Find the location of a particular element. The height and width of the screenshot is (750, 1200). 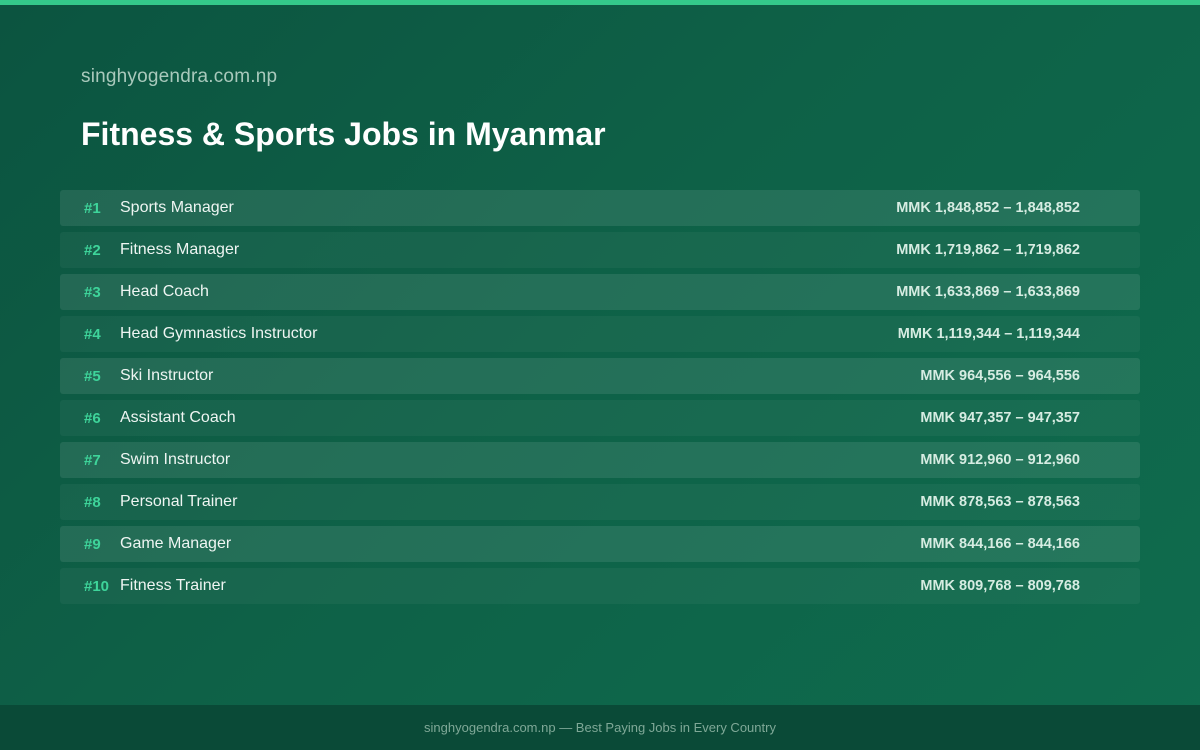

job-row: #9 Game Manager MMK 844,166 – 844,166 is located at coordinates (600, 544).